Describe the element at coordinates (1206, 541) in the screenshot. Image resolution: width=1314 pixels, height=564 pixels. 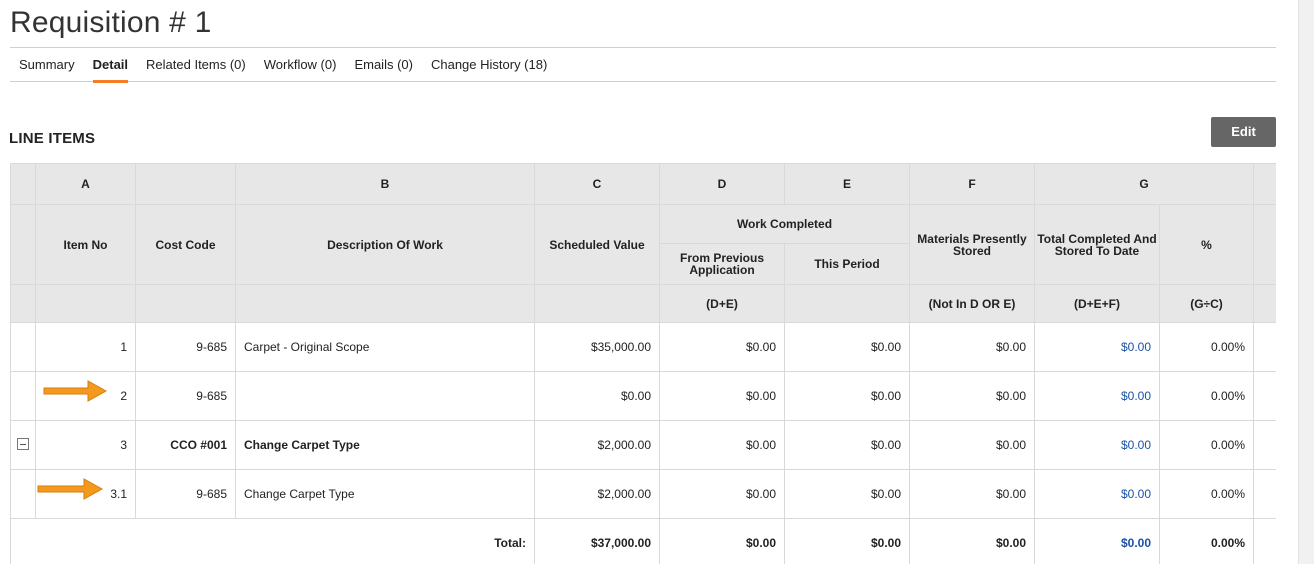
I see `total-percent: 0.00%` at that location.